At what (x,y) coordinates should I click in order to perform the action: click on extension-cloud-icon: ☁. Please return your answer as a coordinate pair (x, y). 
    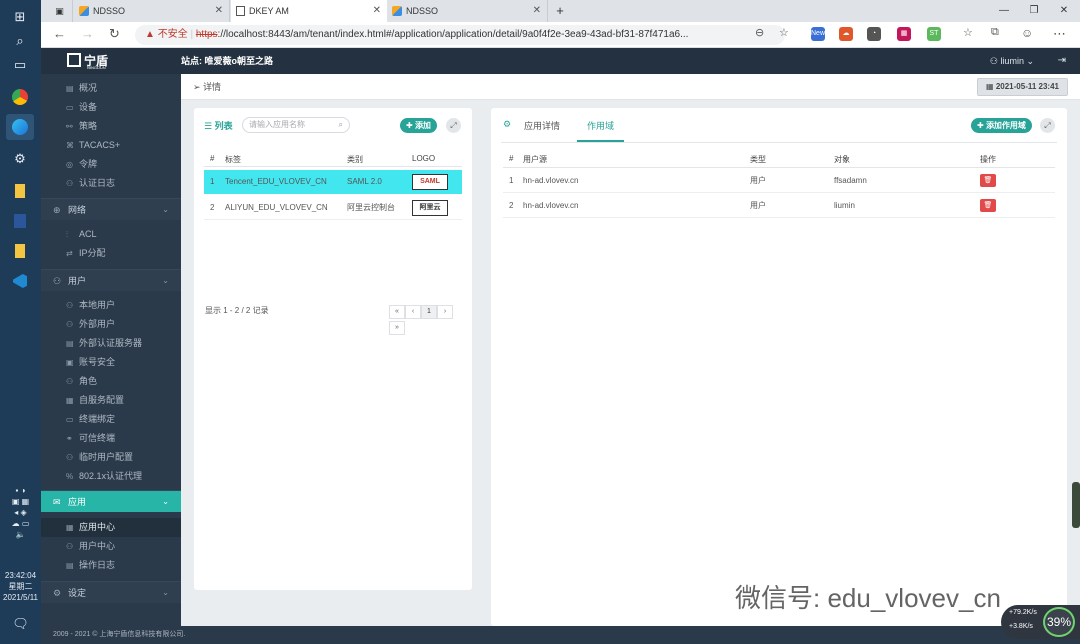
    Looking at the image, I should click on (846, 34).